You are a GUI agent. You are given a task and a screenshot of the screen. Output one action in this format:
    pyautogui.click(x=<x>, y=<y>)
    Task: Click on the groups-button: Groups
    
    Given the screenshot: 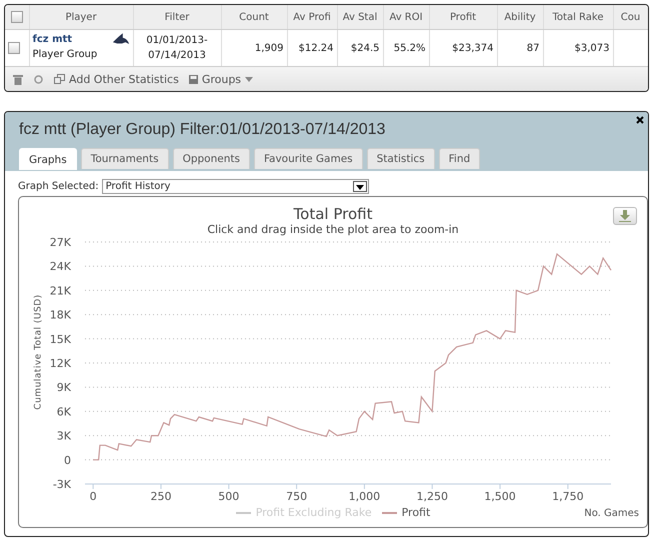 What is the action you would take?
    pyautogui.click(x=221, y=79)
    